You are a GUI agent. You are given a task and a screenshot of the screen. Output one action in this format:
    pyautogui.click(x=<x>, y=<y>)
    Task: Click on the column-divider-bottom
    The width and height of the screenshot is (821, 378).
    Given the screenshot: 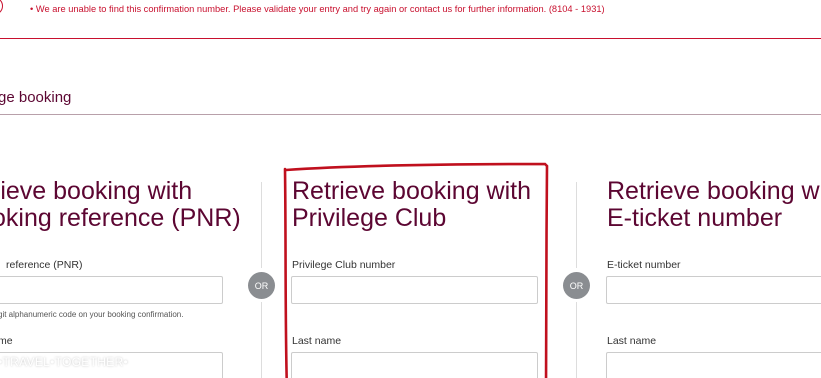 What is the action you would take?
    pyautogui.click(x=261, y=340)
    